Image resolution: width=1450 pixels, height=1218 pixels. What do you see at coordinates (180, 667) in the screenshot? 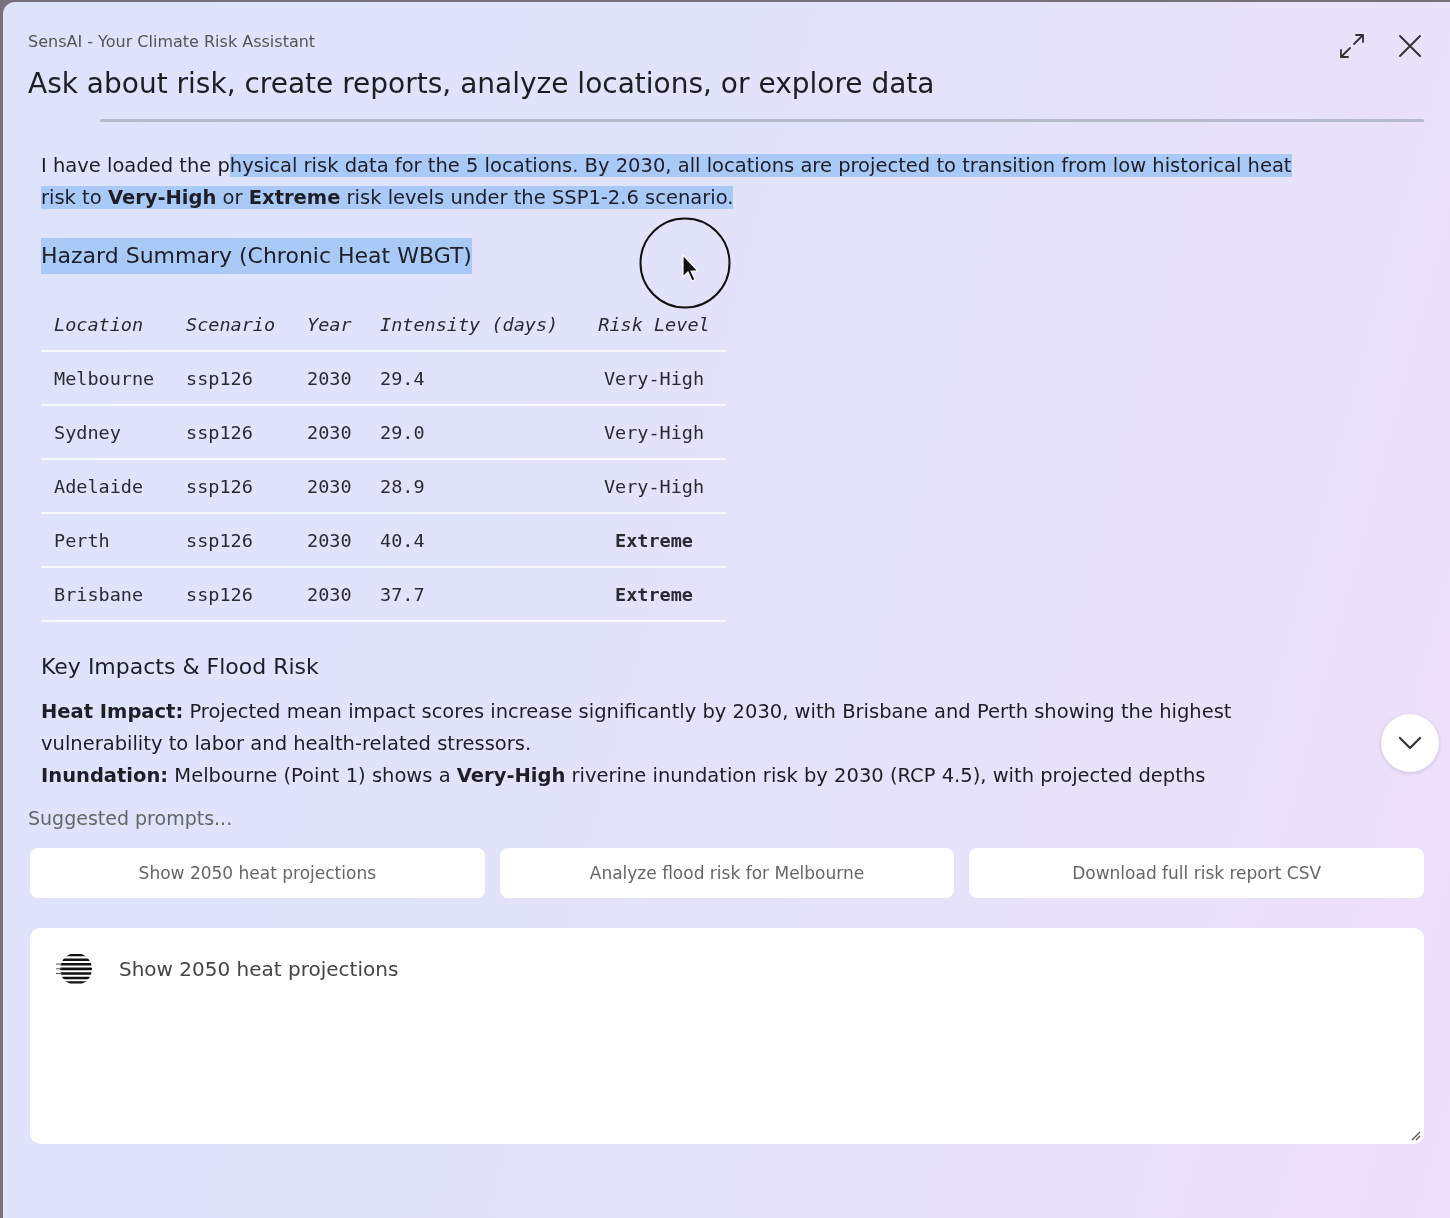
I see `section-heading: Key Impacts & Flood Risk` at bounding box center [180, 667].